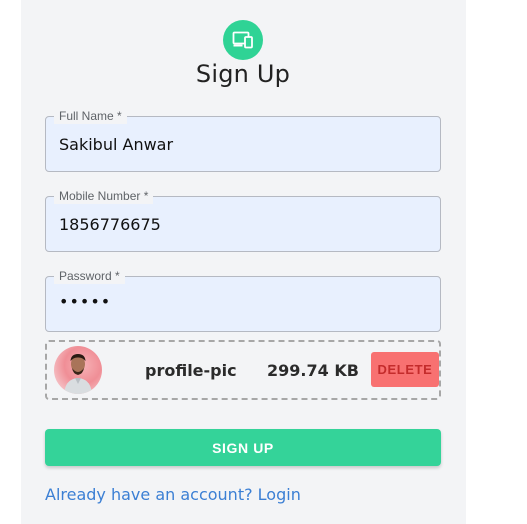 This screenshot has width=527, height=524. What do you see at coordinates (173, 494) in the screenshot?
I see `login-link: Already have an account? Login` at bounding box center [173, 494].